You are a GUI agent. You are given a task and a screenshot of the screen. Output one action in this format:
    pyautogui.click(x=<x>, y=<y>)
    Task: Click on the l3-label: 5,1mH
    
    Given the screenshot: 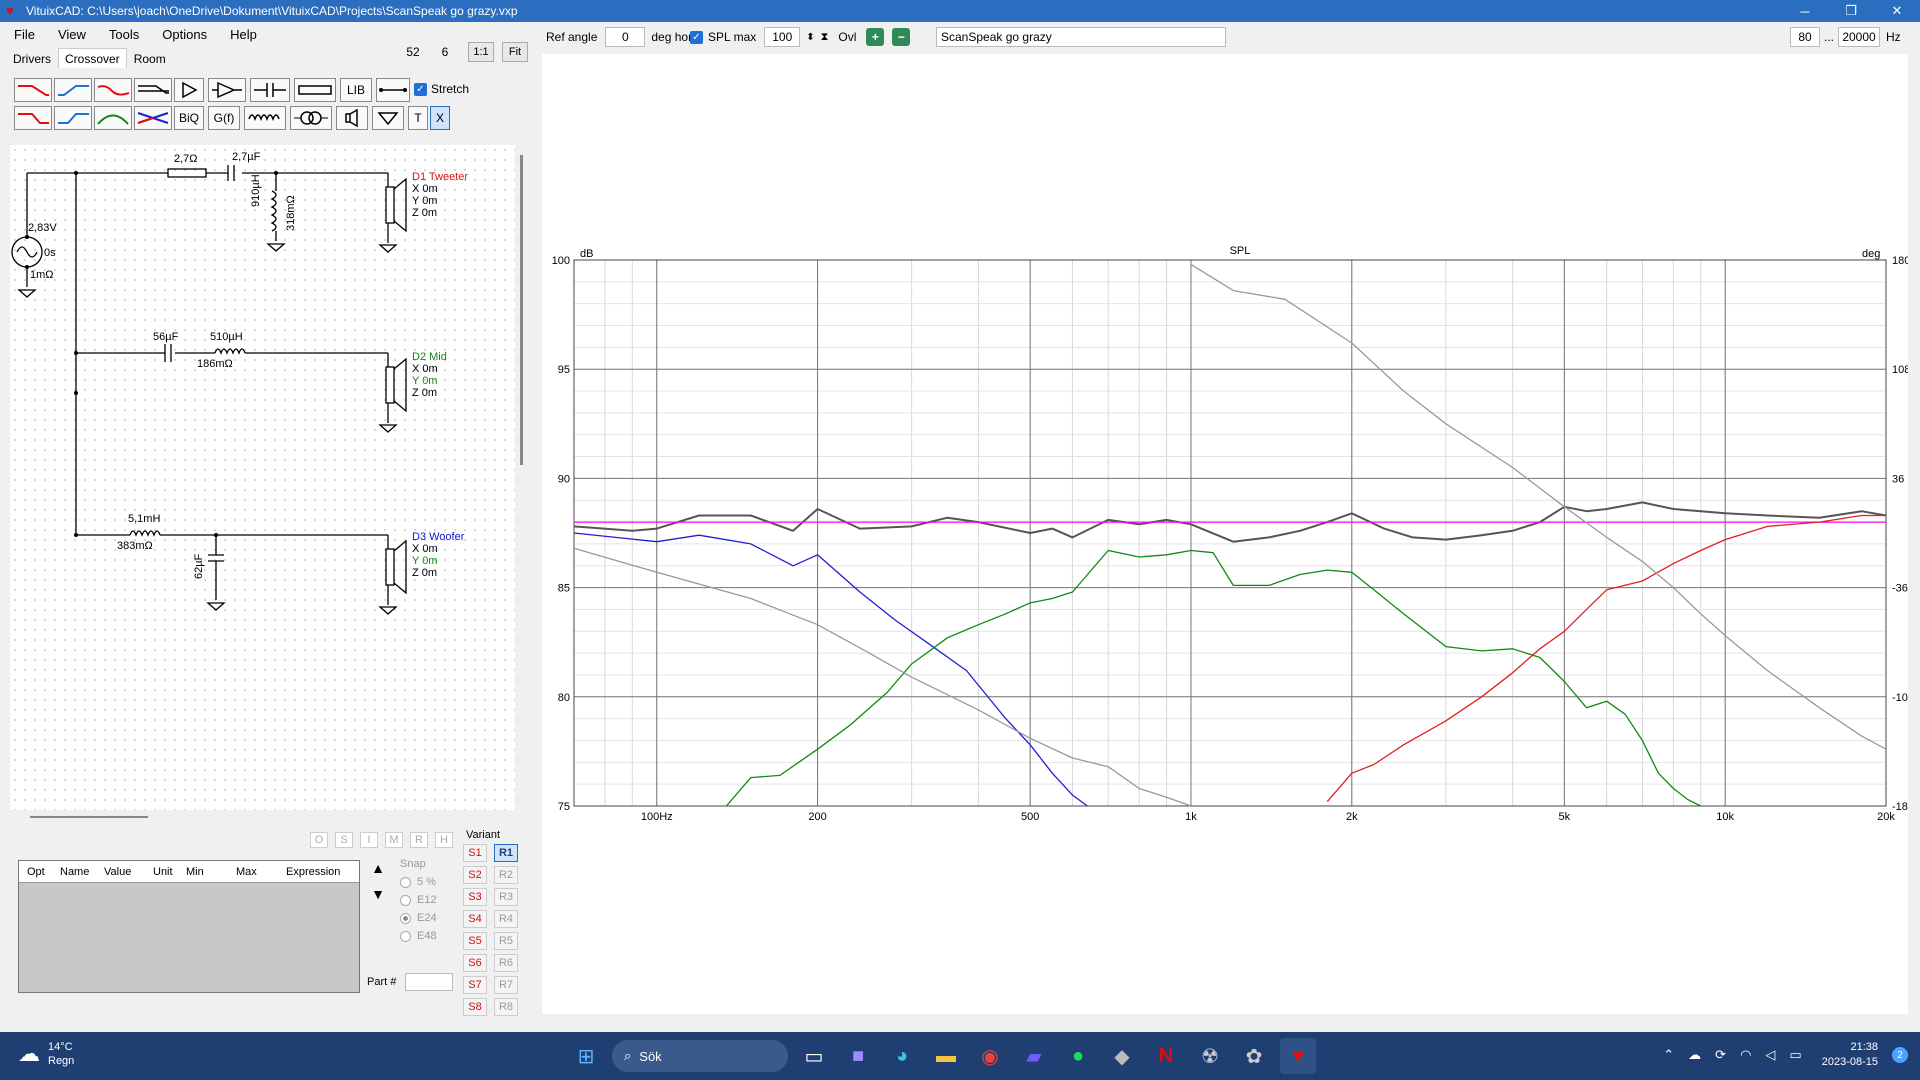 What is the action you would take?
    pyautogui.click(x=144, y=519)
    